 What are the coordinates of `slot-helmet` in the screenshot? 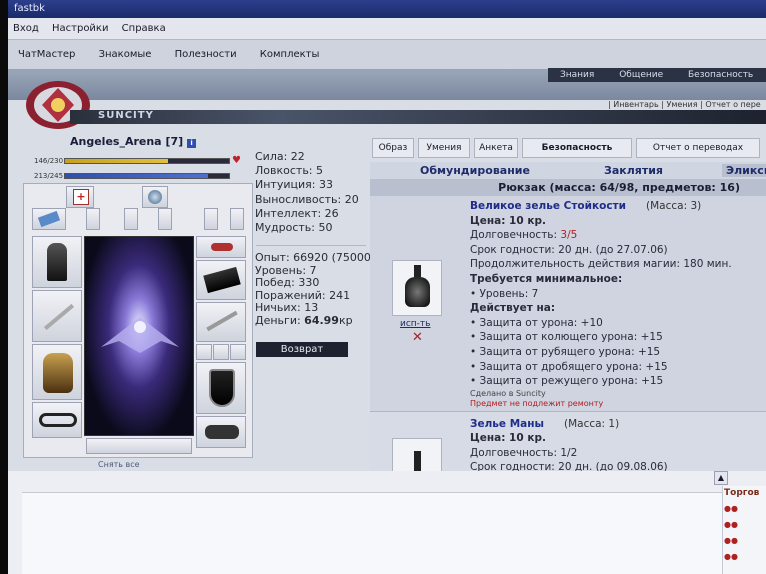 It's located at (57, 262).